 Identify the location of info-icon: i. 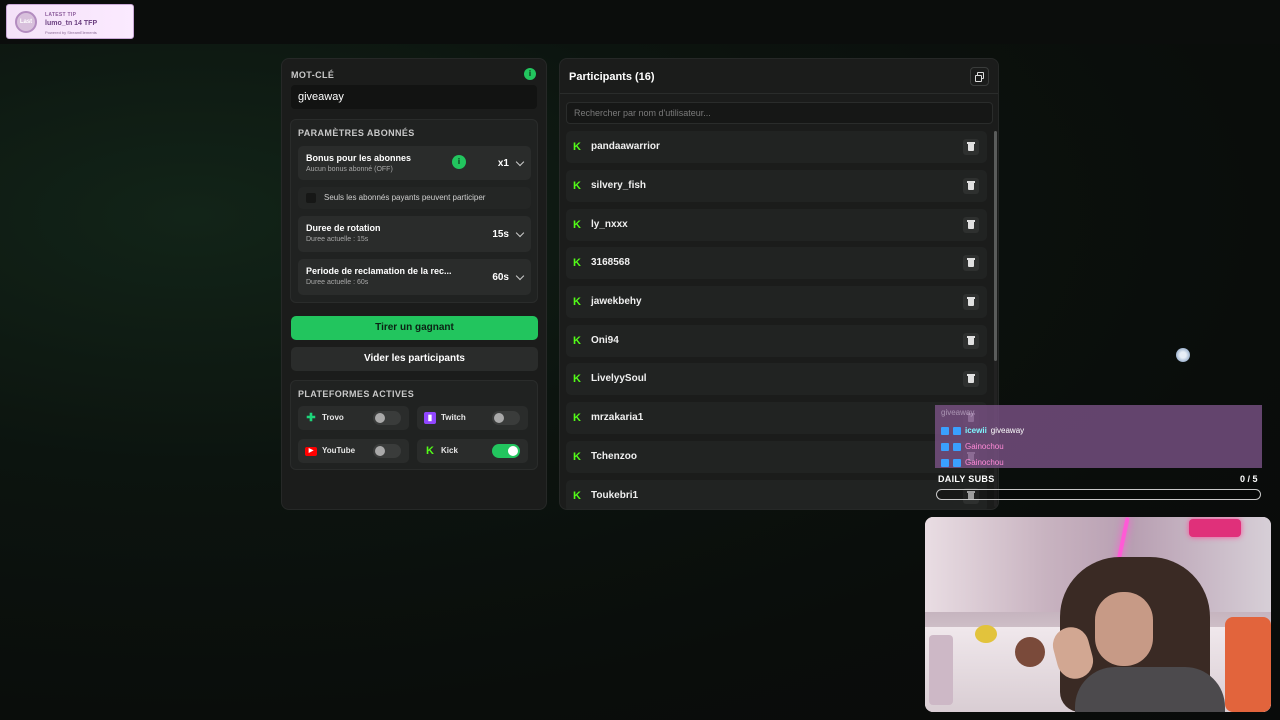
(530, 74).